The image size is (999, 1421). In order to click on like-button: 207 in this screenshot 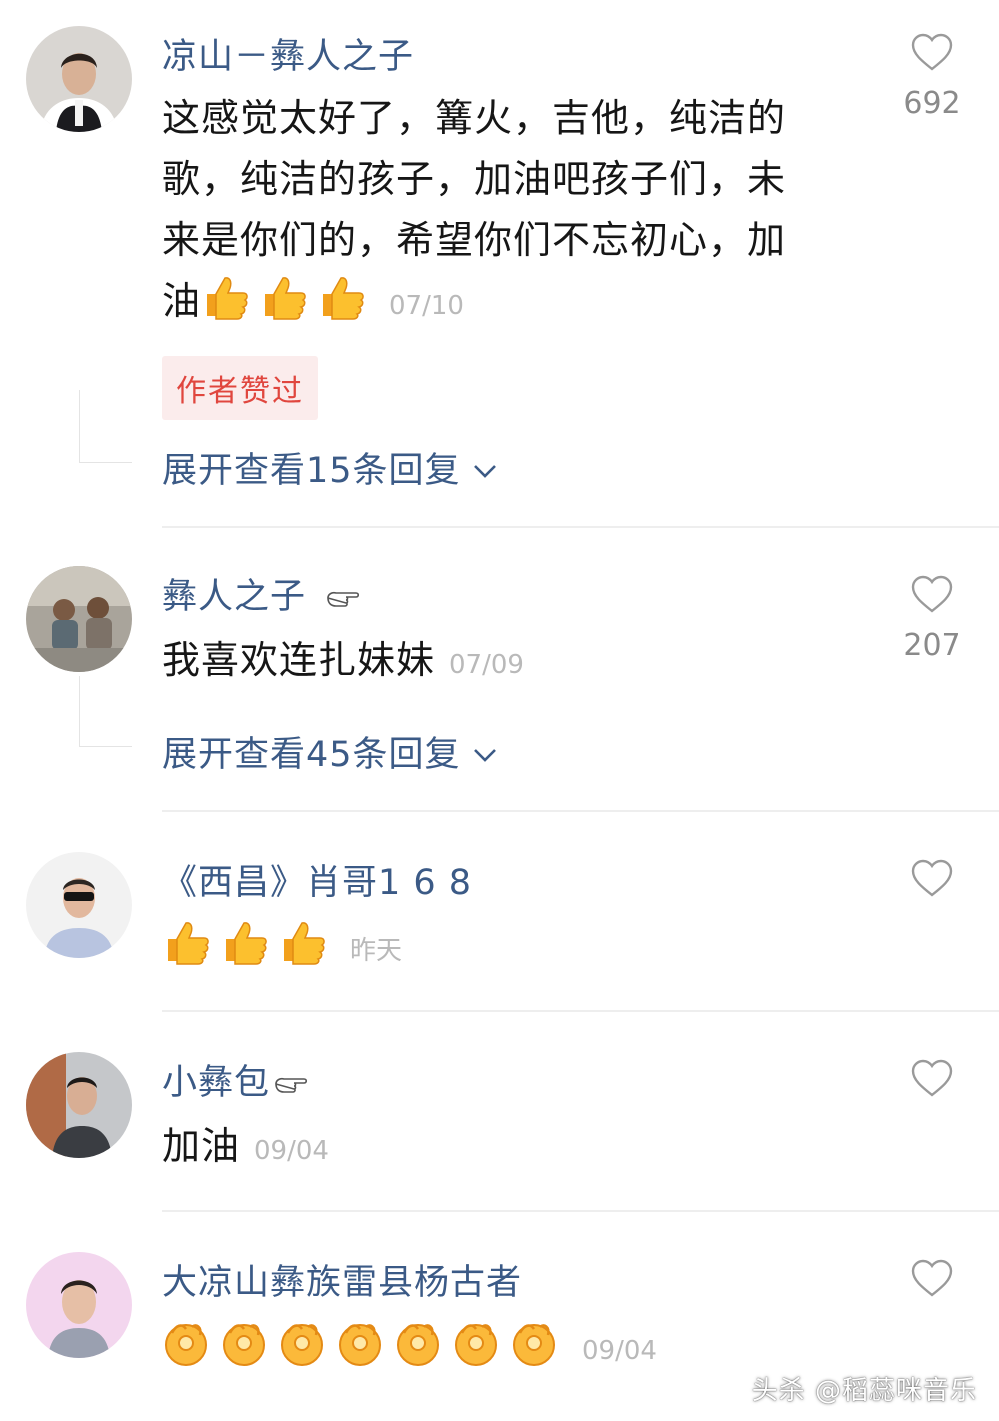, I will do `click(932, 618)`.